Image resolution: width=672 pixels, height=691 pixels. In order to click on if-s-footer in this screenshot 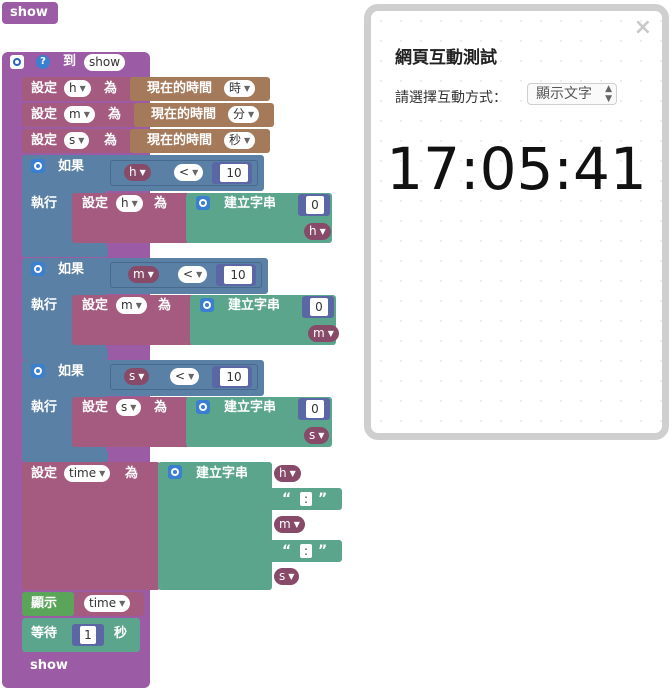, I will do `click(65, 456)`.